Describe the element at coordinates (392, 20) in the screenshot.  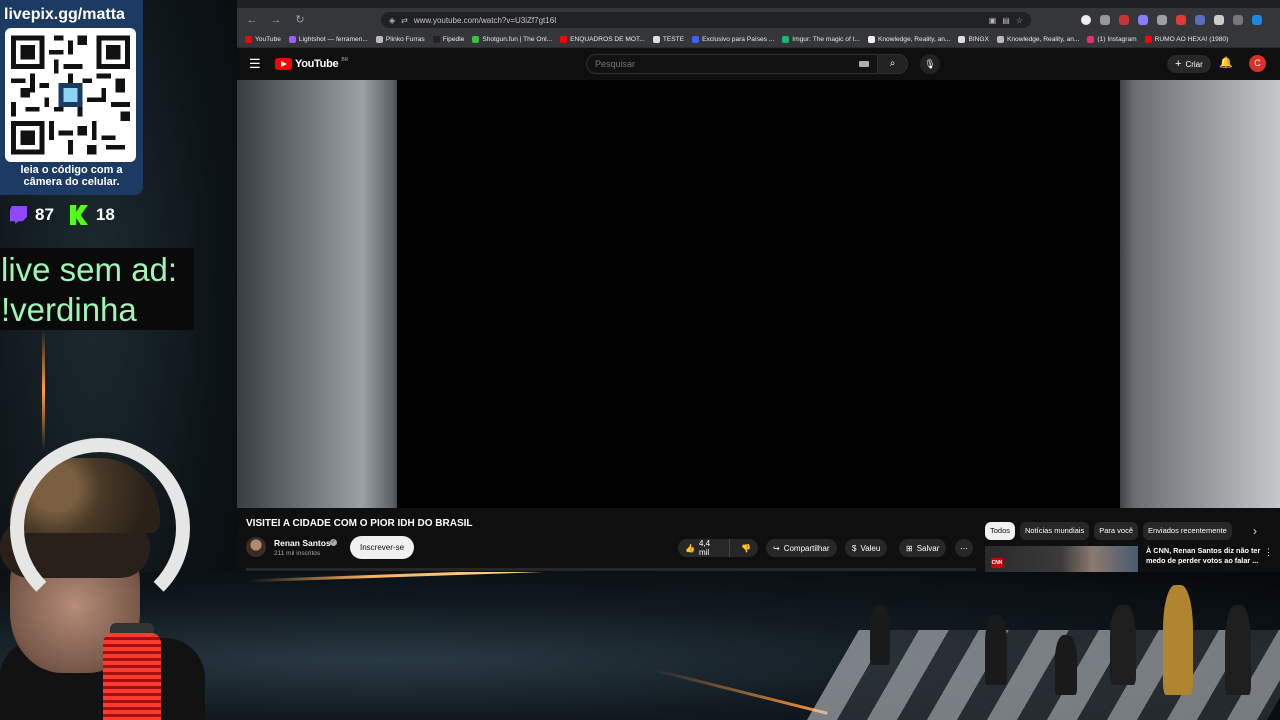
I see `site-info-icon: ◈` at that location.